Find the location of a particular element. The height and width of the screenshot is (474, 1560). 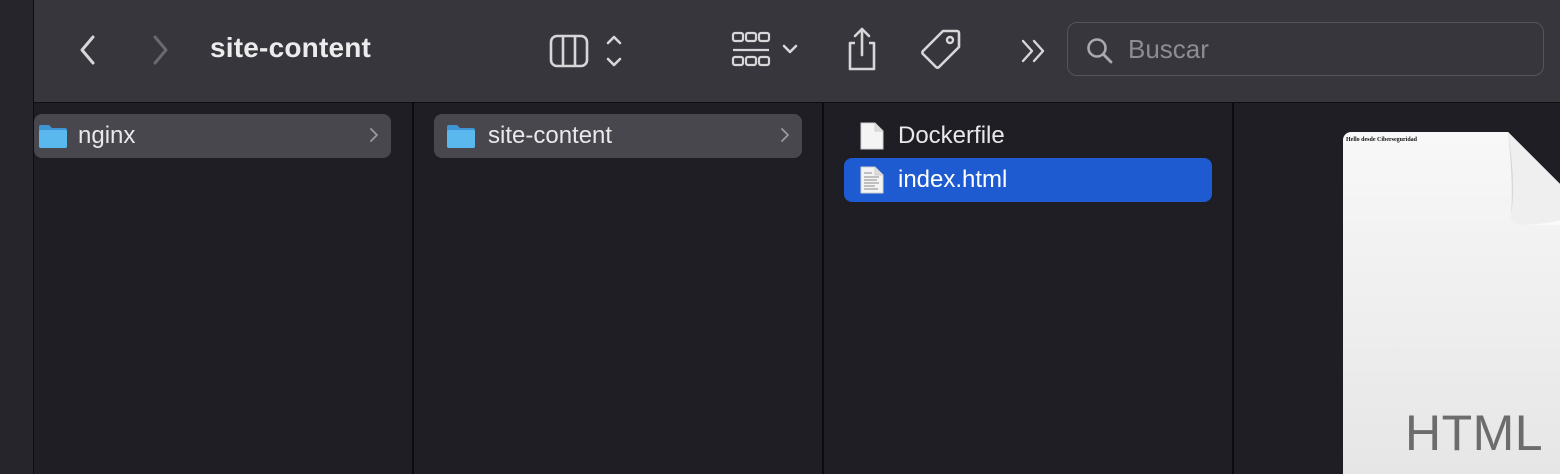

group-by-button is located at coordinates (768, 51).